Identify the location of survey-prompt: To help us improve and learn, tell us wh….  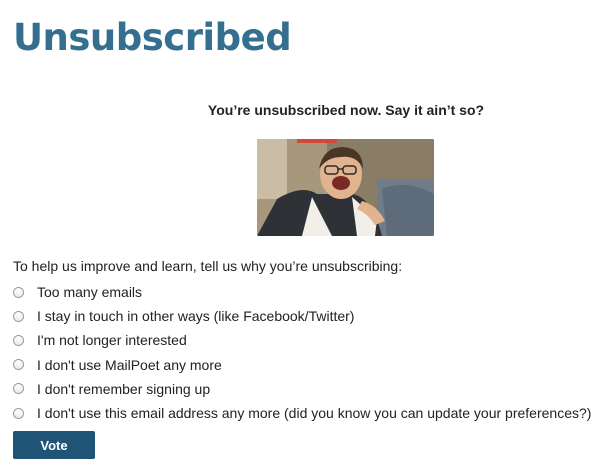
(208, 266).